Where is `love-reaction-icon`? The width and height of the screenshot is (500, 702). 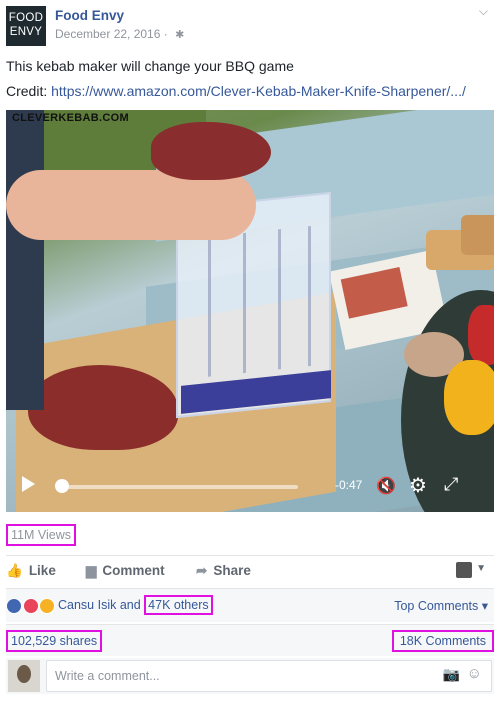
love-reaction-icon is located at coordinates (30, 606).